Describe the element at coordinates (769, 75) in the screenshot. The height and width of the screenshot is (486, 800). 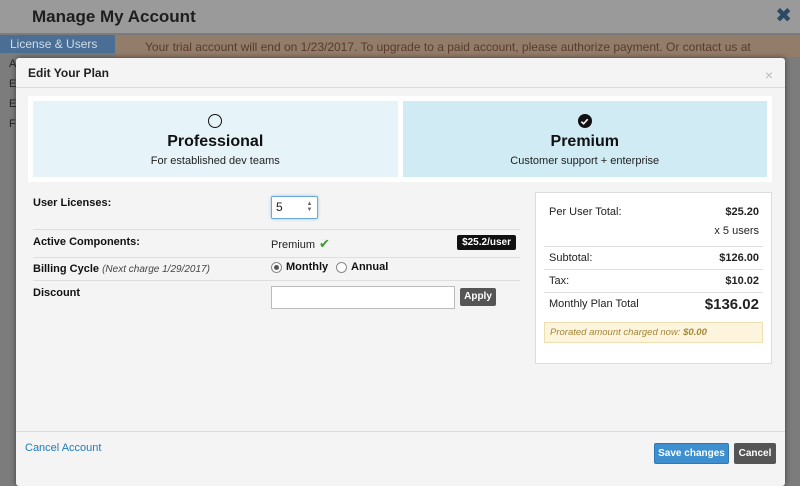
I see `modal-close-icon: ×` at that location.